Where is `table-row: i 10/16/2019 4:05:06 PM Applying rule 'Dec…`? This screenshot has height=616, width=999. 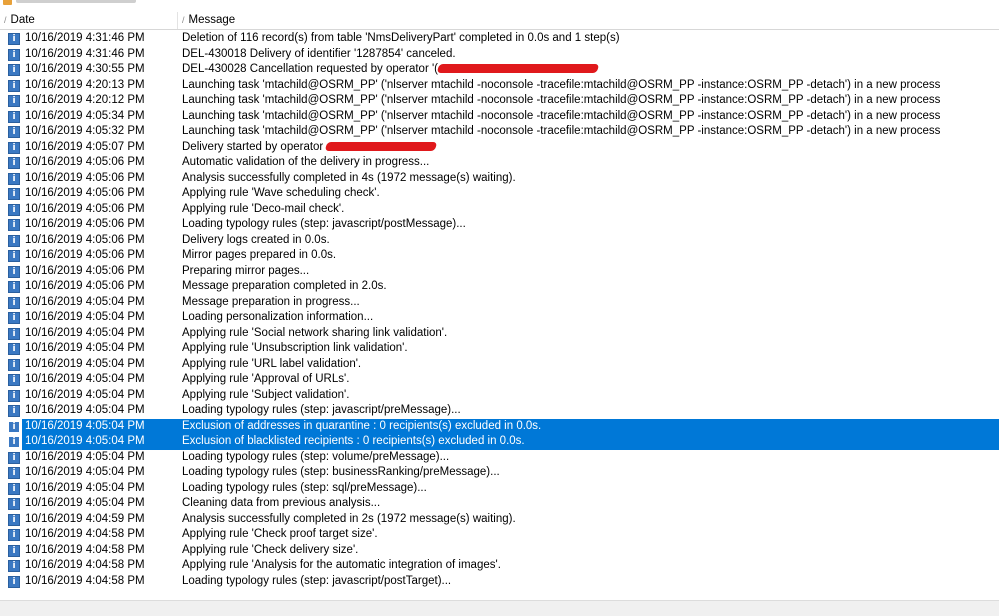
table-row: i 10/16/2019 4:05:06 PM Applying rule 'Dec… is located at coordinates (499, 210).